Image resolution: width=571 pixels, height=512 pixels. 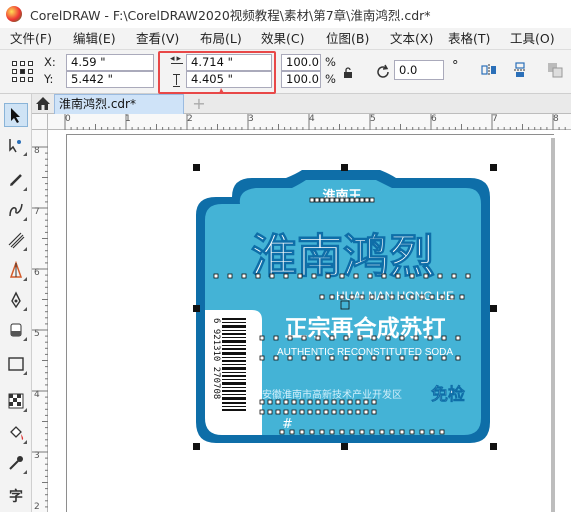 What do you see at coordinates (419, 70) in the screenshot?
I see `rotation-field: 0.0` at bounding box center [419, 70].